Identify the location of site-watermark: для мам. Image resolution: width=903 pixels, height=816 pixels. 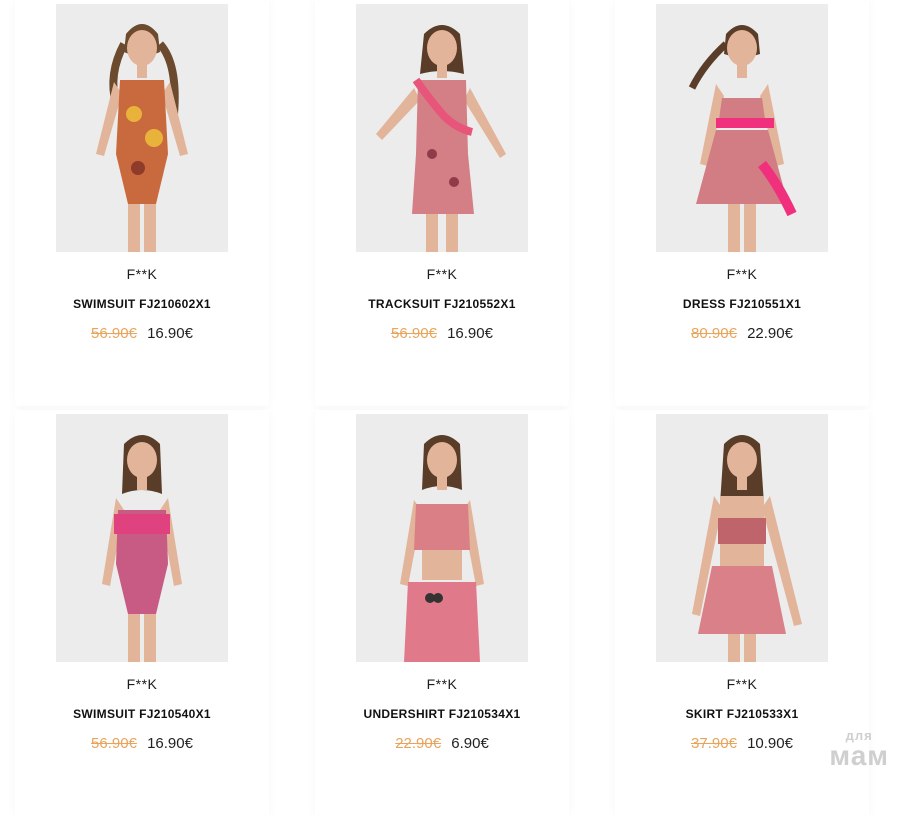
(859, 749).